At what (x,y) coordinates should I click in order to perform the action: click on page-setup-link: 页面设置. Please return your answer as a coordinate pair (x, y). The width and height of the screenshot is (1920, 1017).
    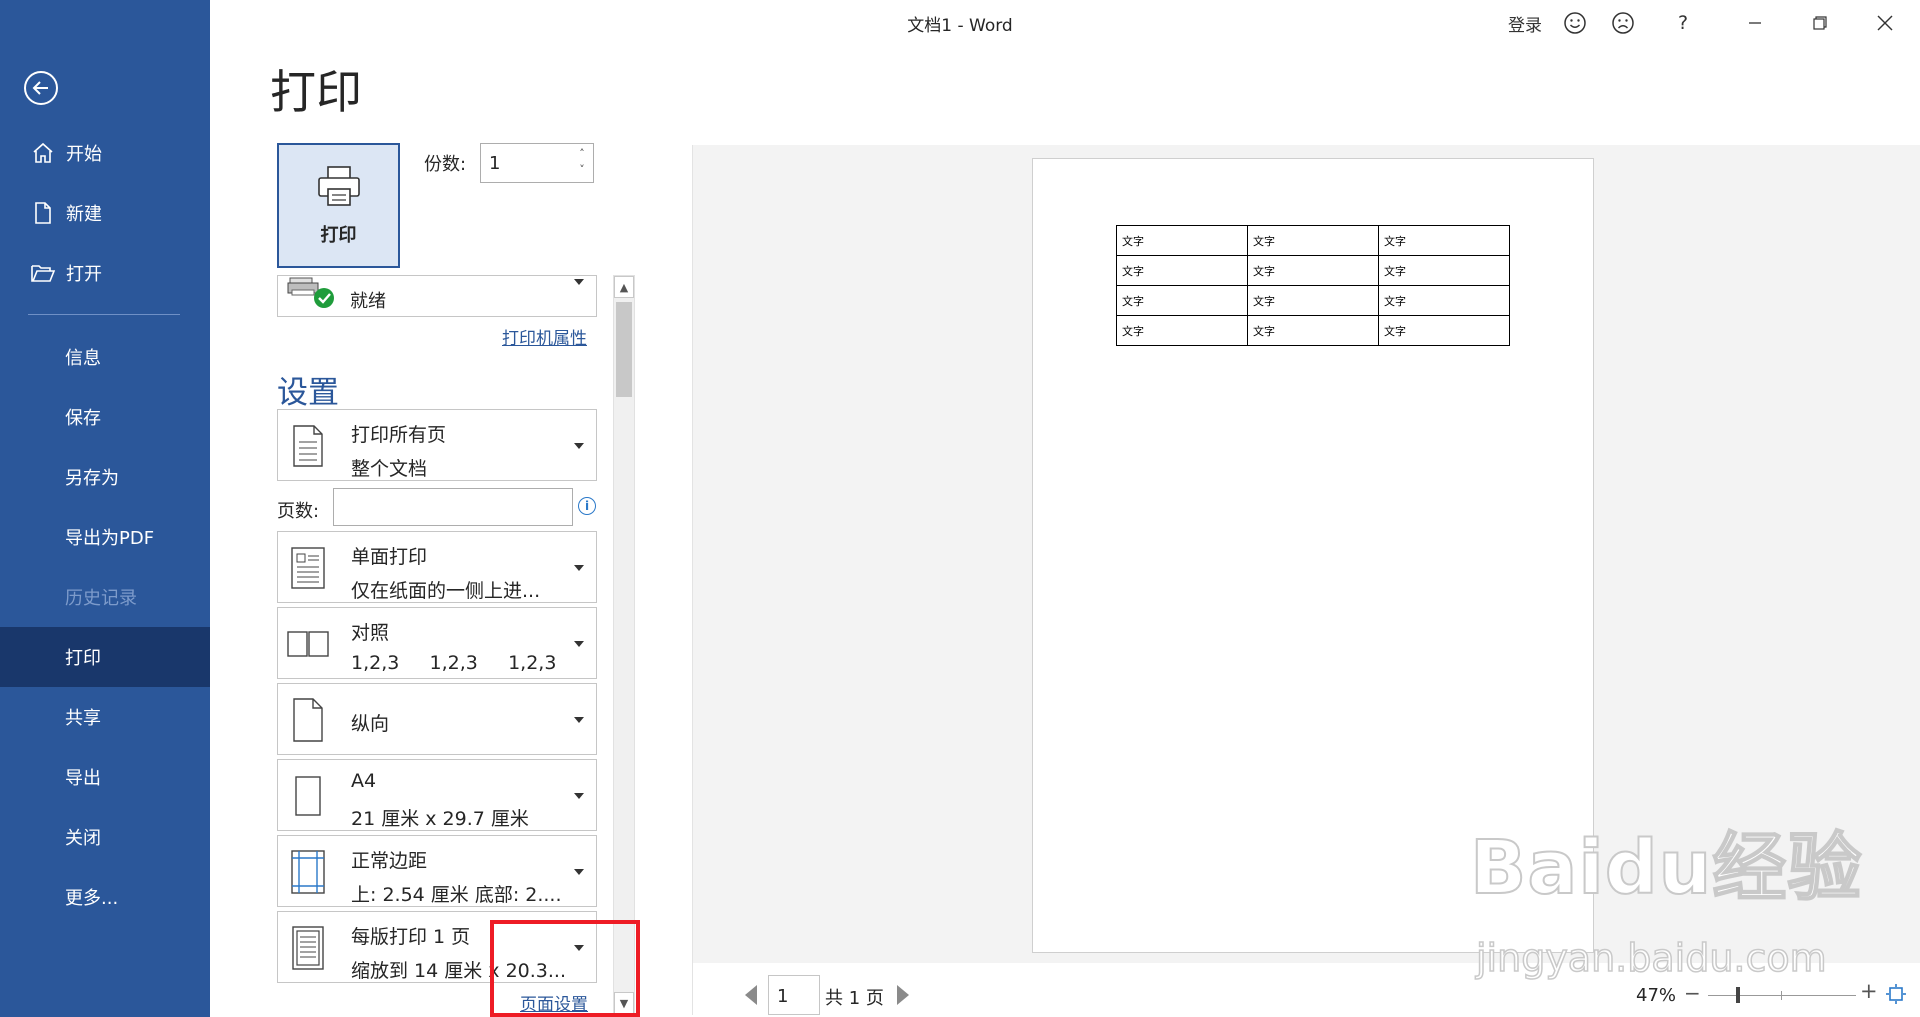
    Looking at the image, I should click on (554, 1002).